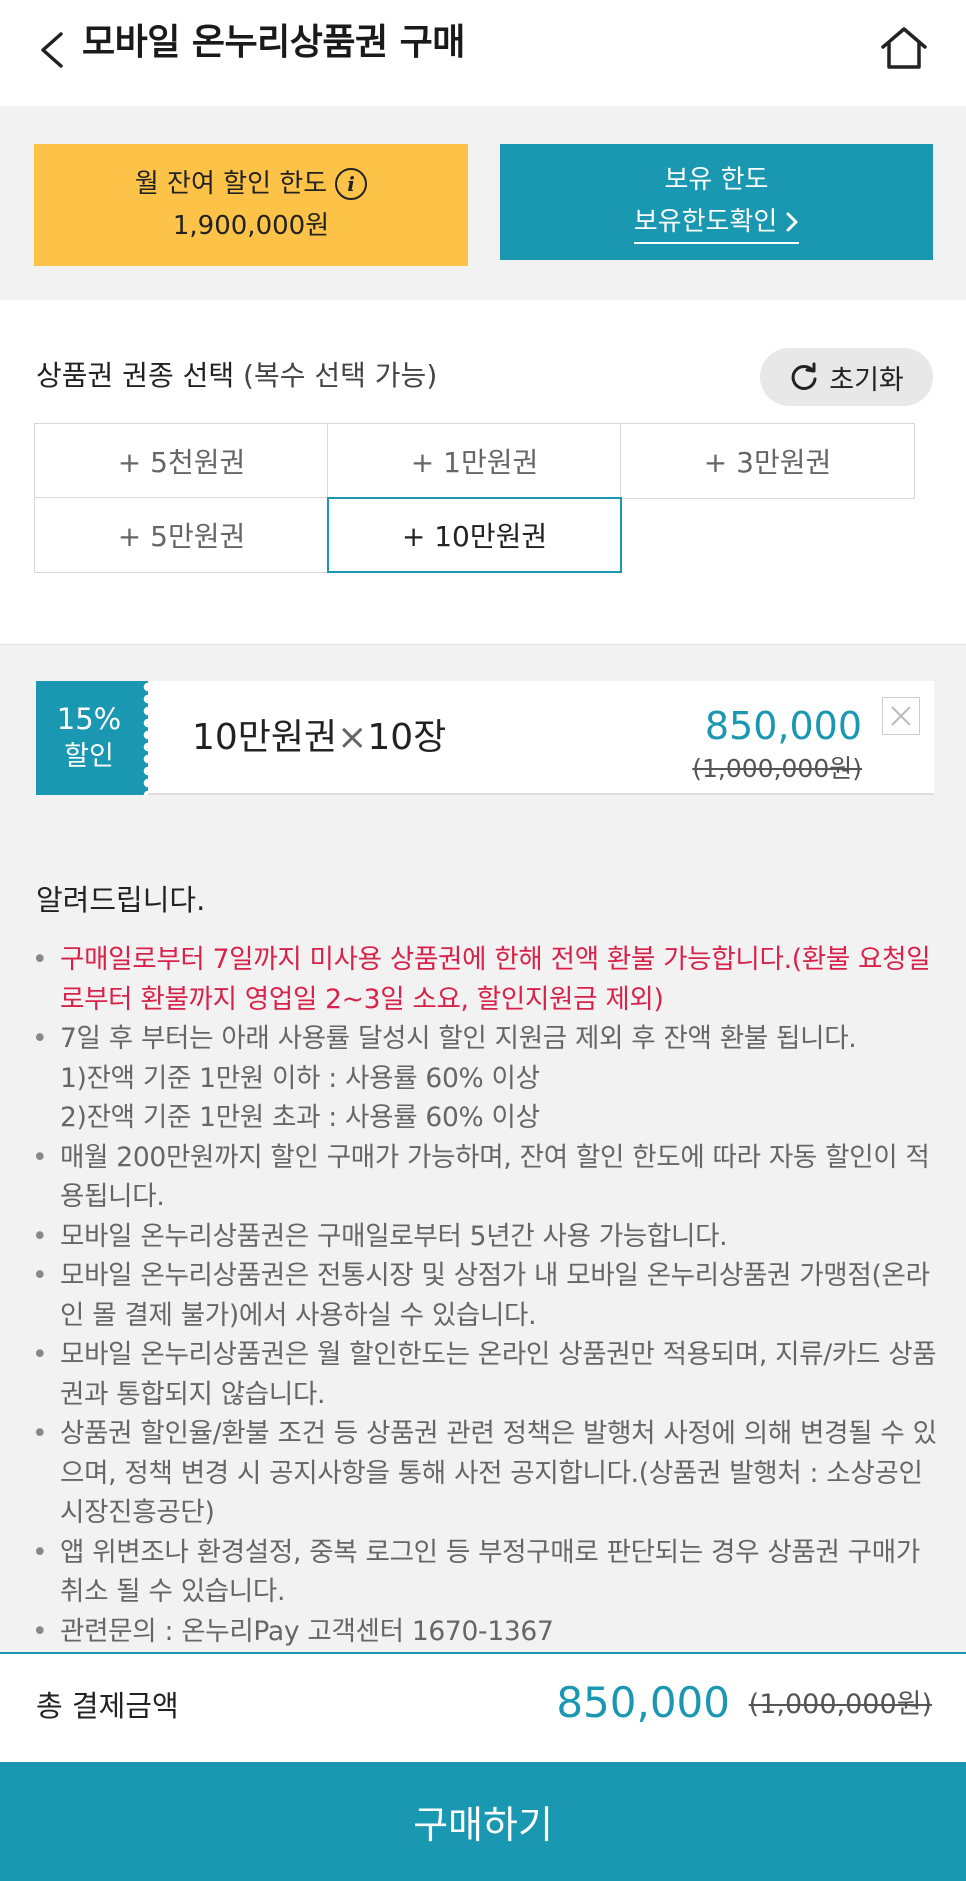 The image size is (966, 1881). Describe the element at coordinates (142, 738) in the screenshot. I see `perforation` at that location.